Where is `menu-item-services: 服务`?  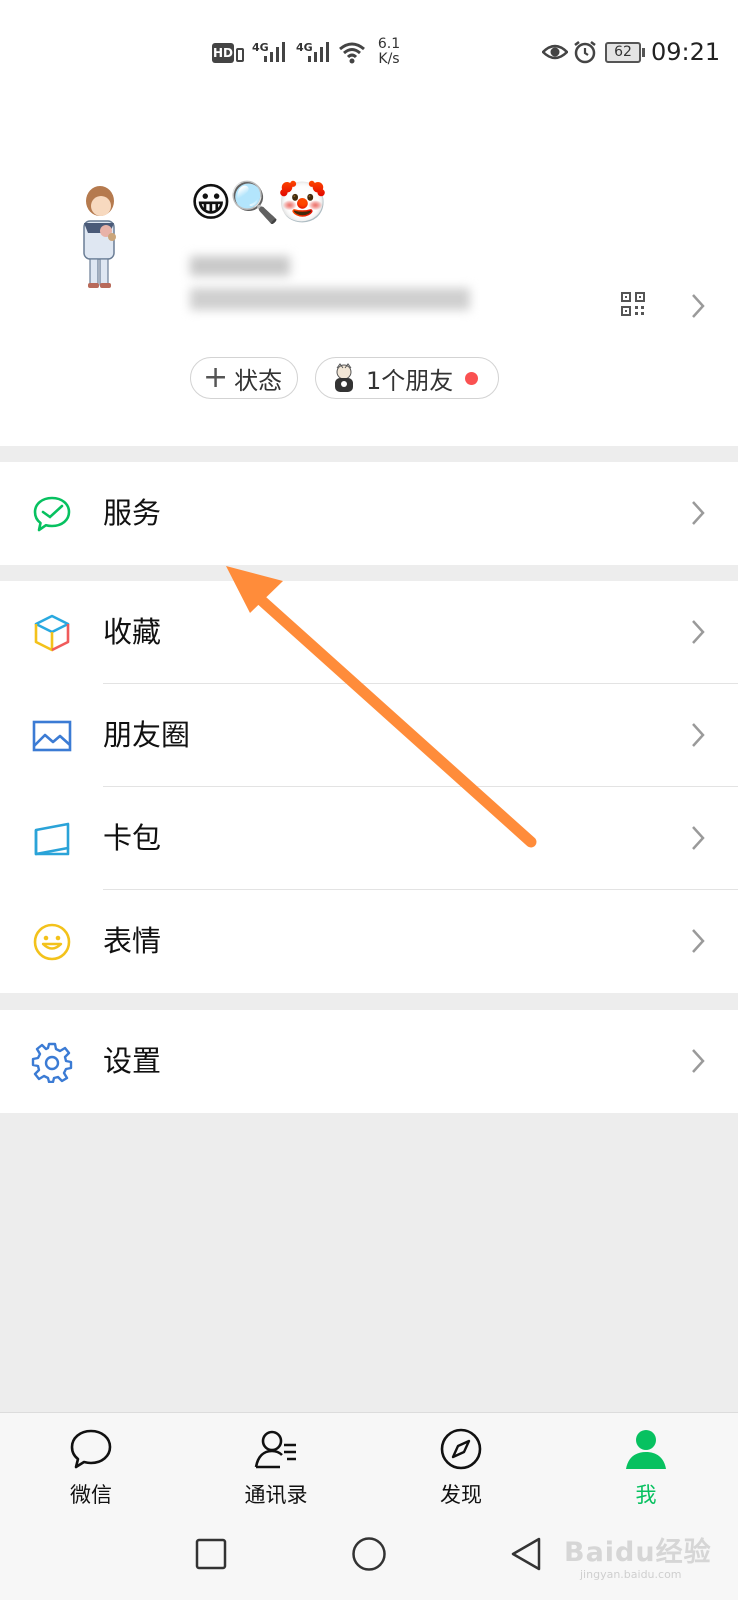 menu-item-services: 服务 is located at coordinates (369, 513).